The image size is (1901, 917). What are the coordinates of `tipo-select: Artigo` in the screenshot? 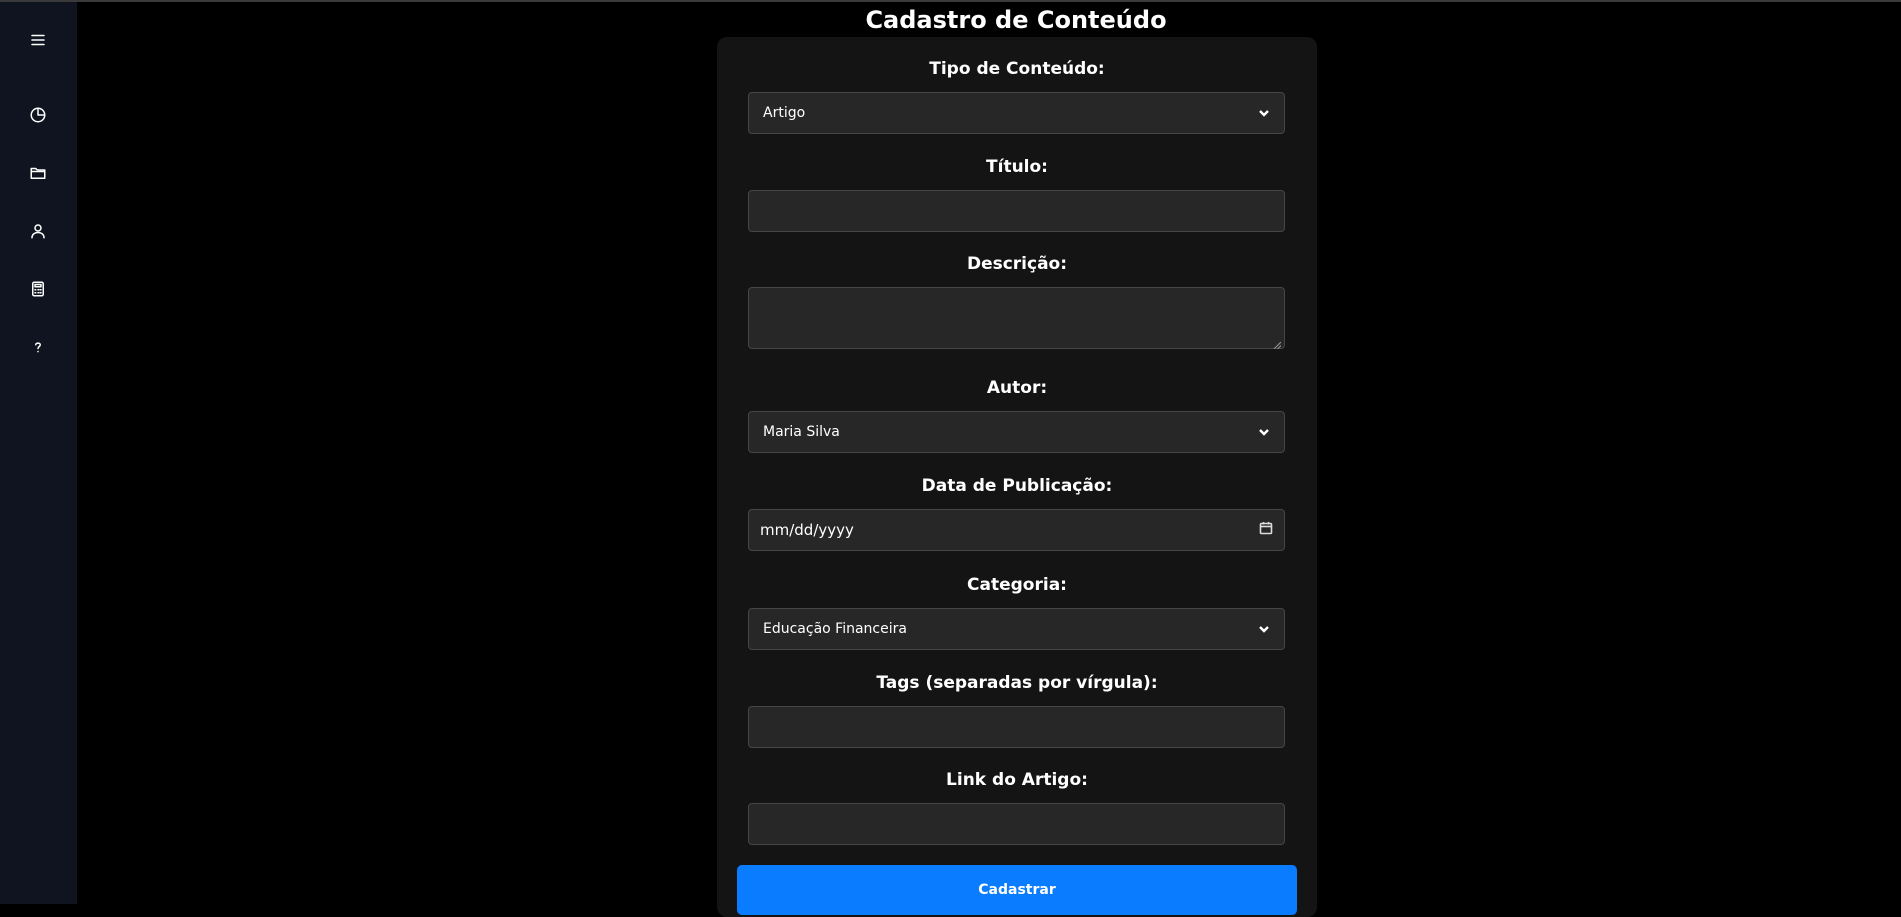 It's located at (1016, 113).